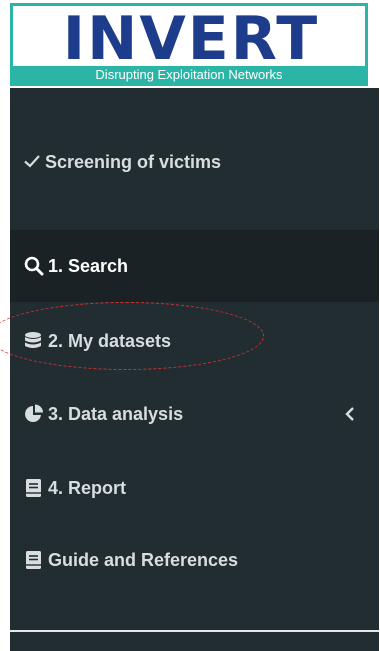 The image size is (380, 651). What do you see at coordinates (34, 266) in the screenshot?
I see `search-icon` at bounding box center [34, 266].